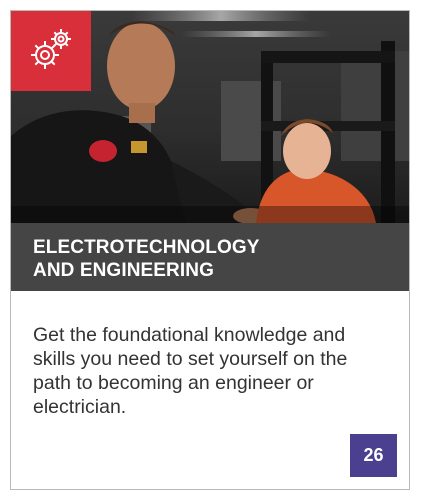 Image resolution: width=422 pixels, height=499 pixels. What do you see at coordinates (373, 455) in the screenshot?
I see `page-number-badge: 26` at bounding box center [373, 455].